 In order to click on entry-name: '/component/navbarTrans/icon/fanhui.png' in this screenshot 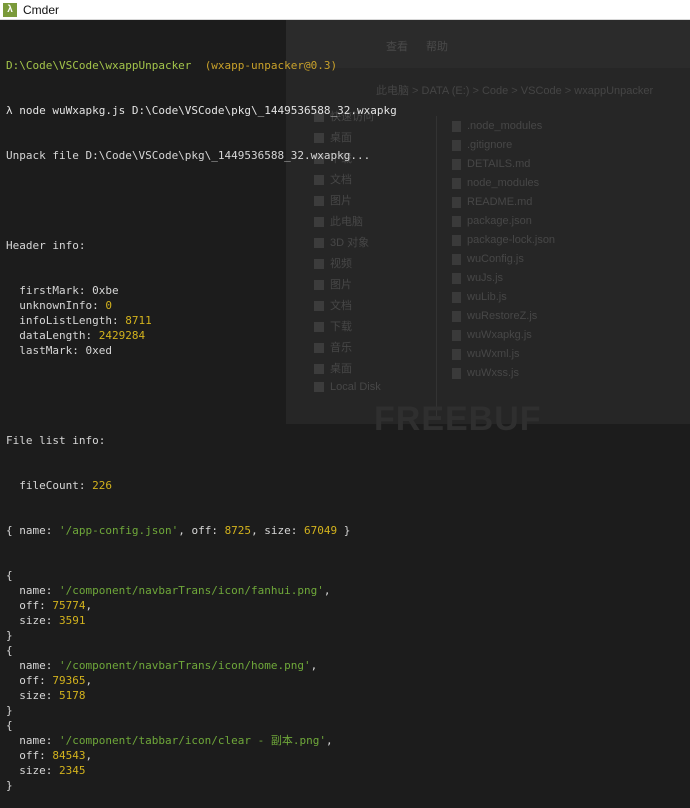, I will do `click(191, 590)`.